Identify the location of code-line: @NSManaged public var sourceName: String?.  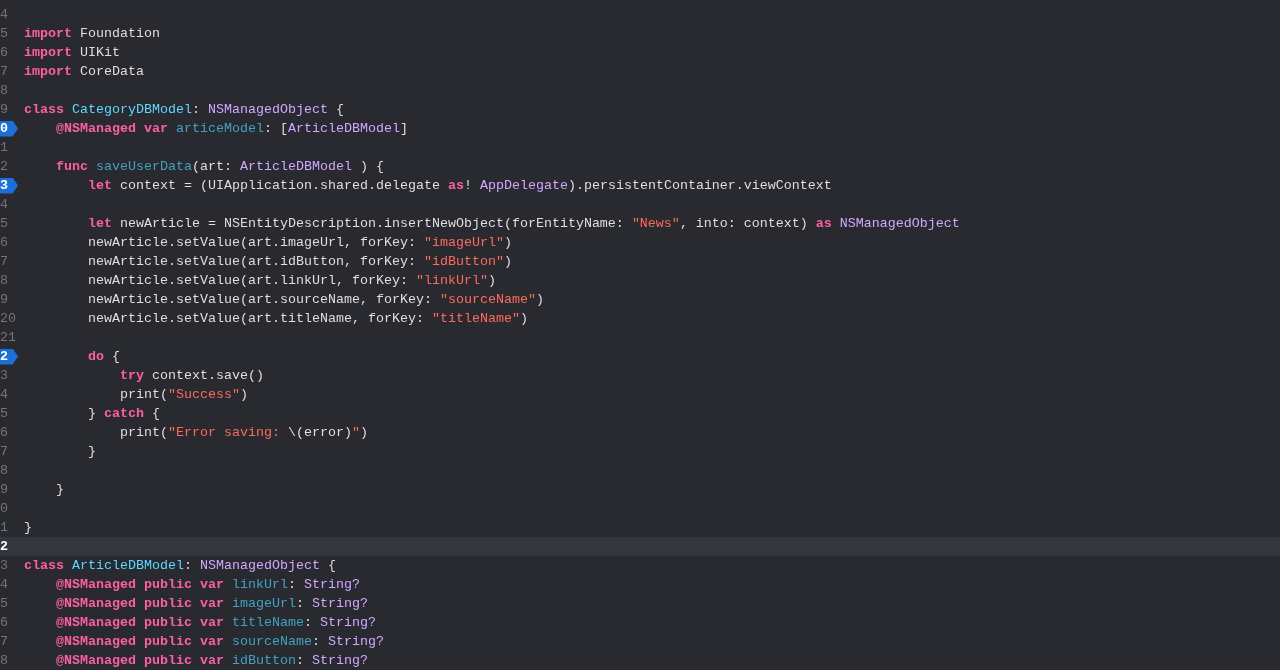
(219, 642).